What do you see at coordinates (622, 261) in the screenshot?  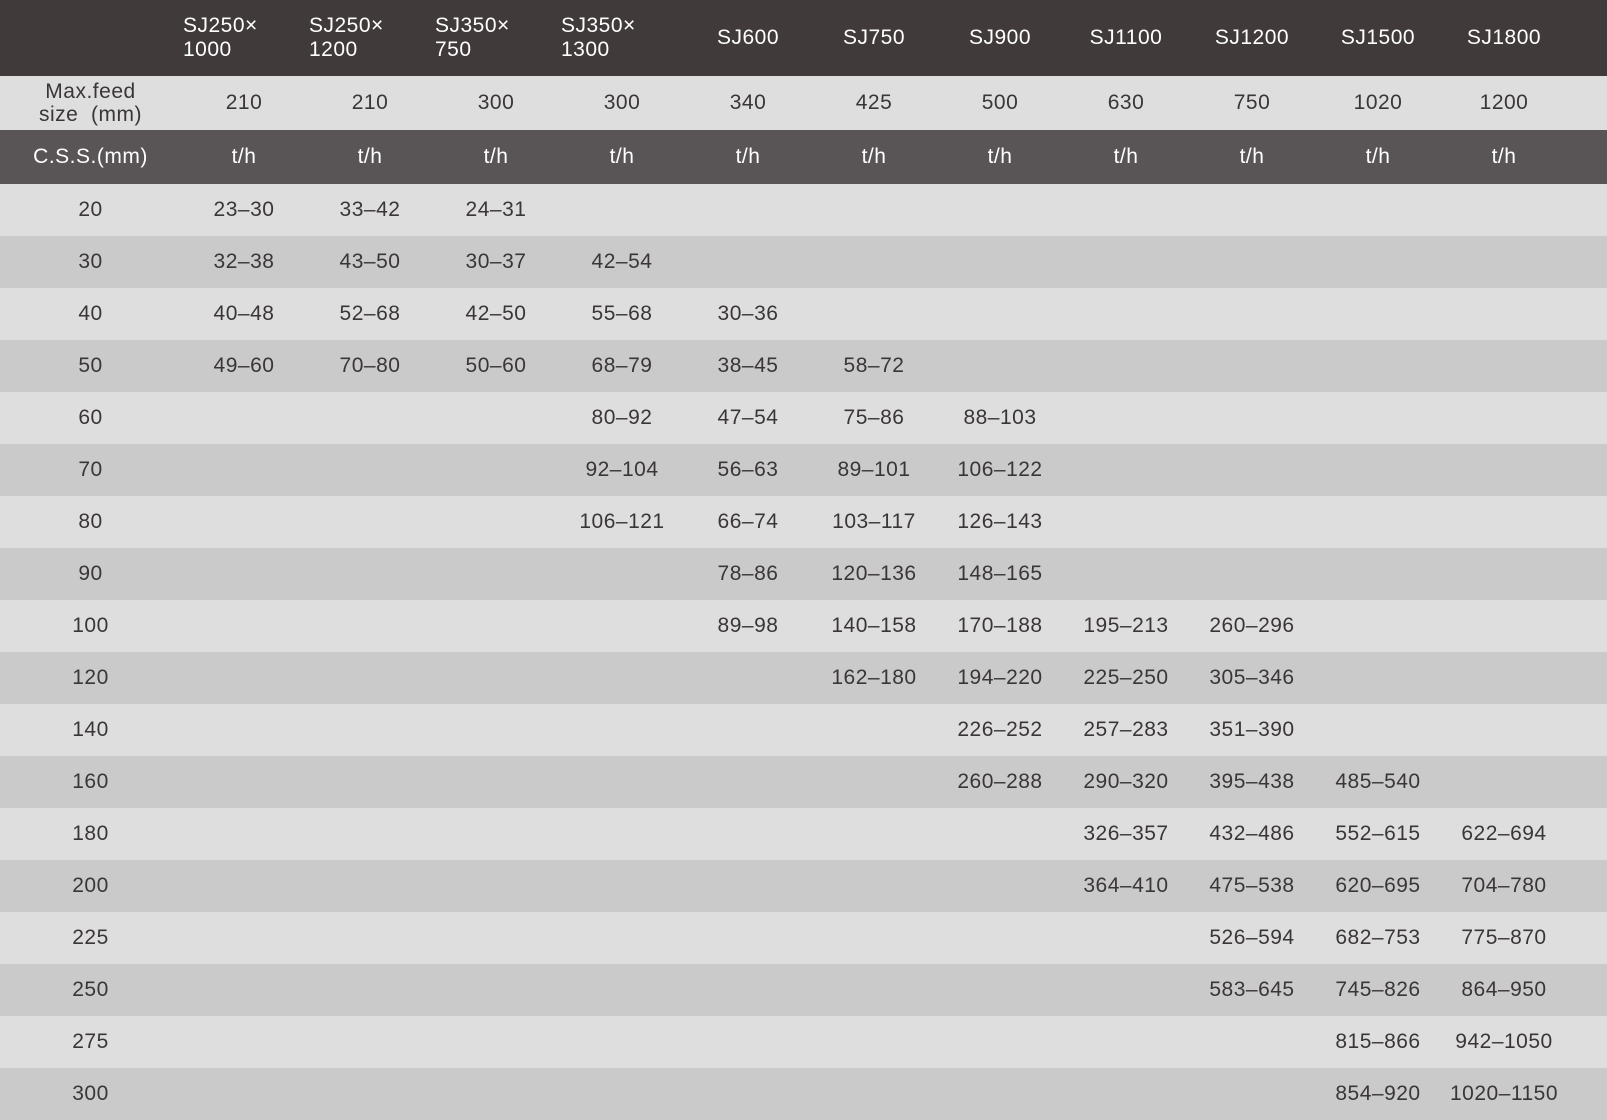 I see `capacity-cell: 42–54` at bounding box center [622, 261].